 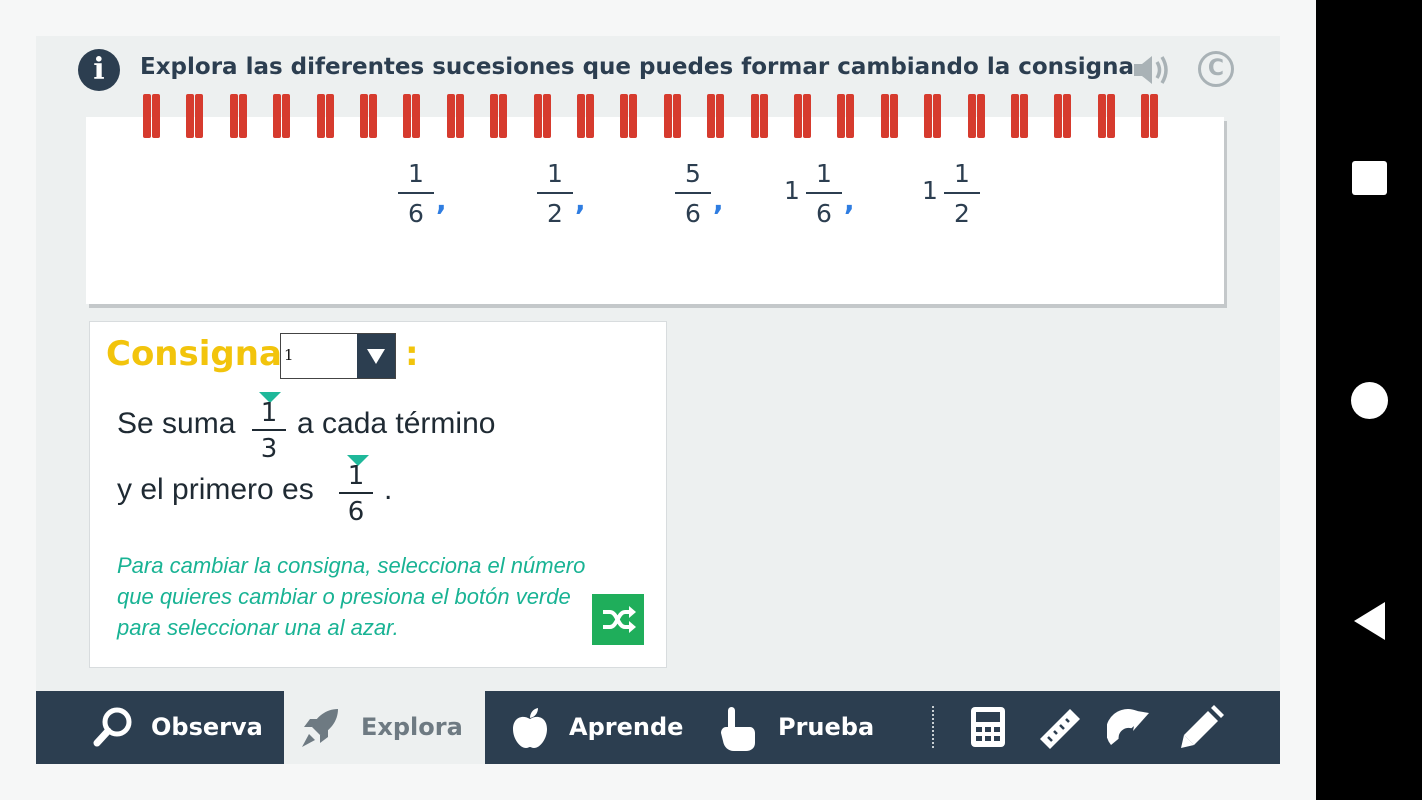 I want to click on random-button, so click(x=618, y=619).